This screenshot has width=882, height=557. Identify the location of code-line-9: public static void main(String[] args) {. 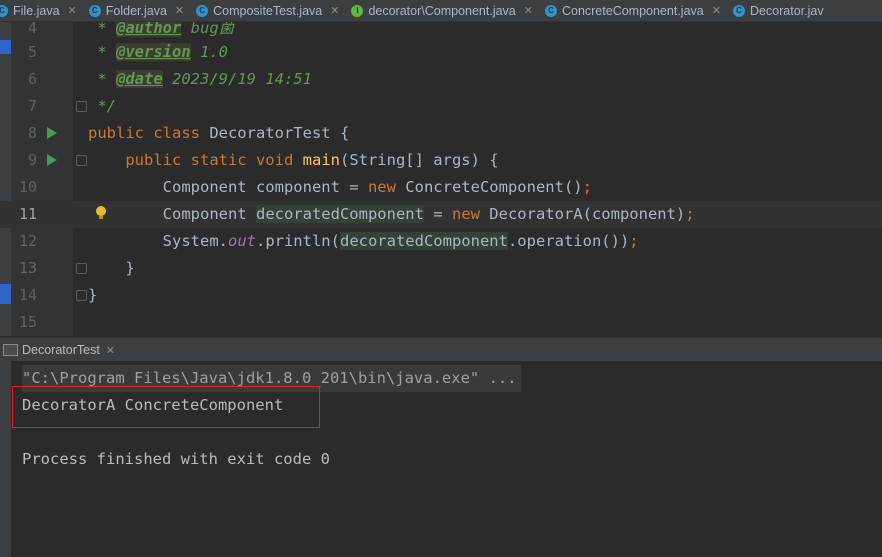
(293, 160).